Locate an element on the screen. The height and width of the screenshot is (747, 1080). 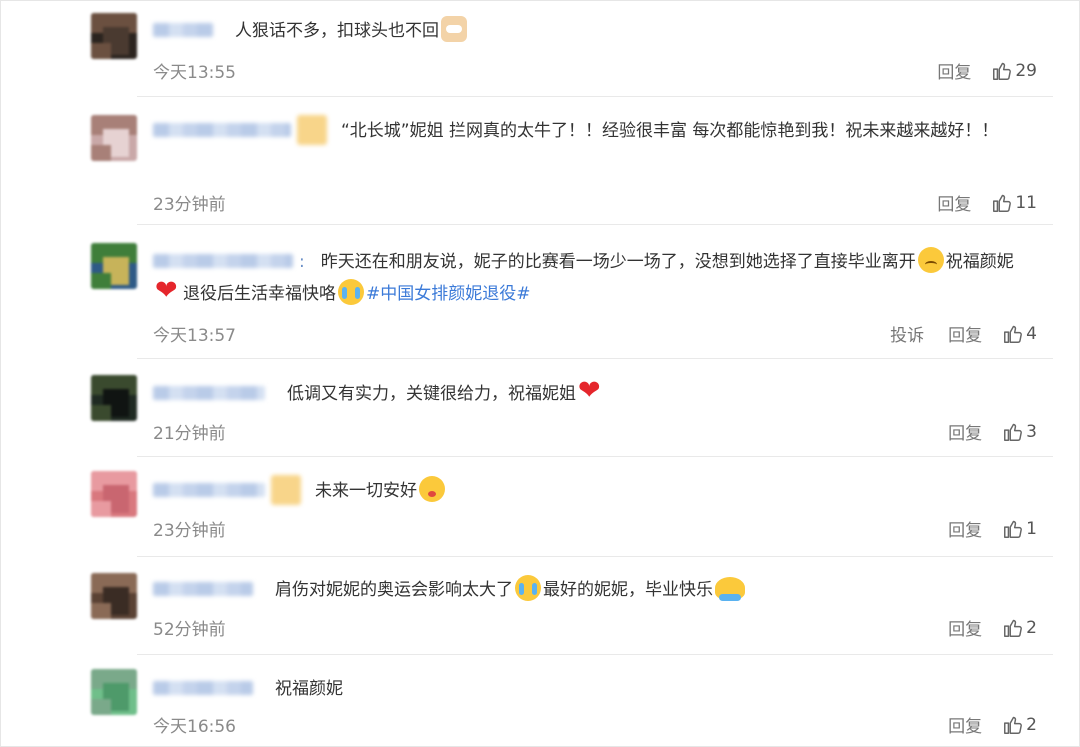
like-button: 3 is located at coordinates (1019, 432).